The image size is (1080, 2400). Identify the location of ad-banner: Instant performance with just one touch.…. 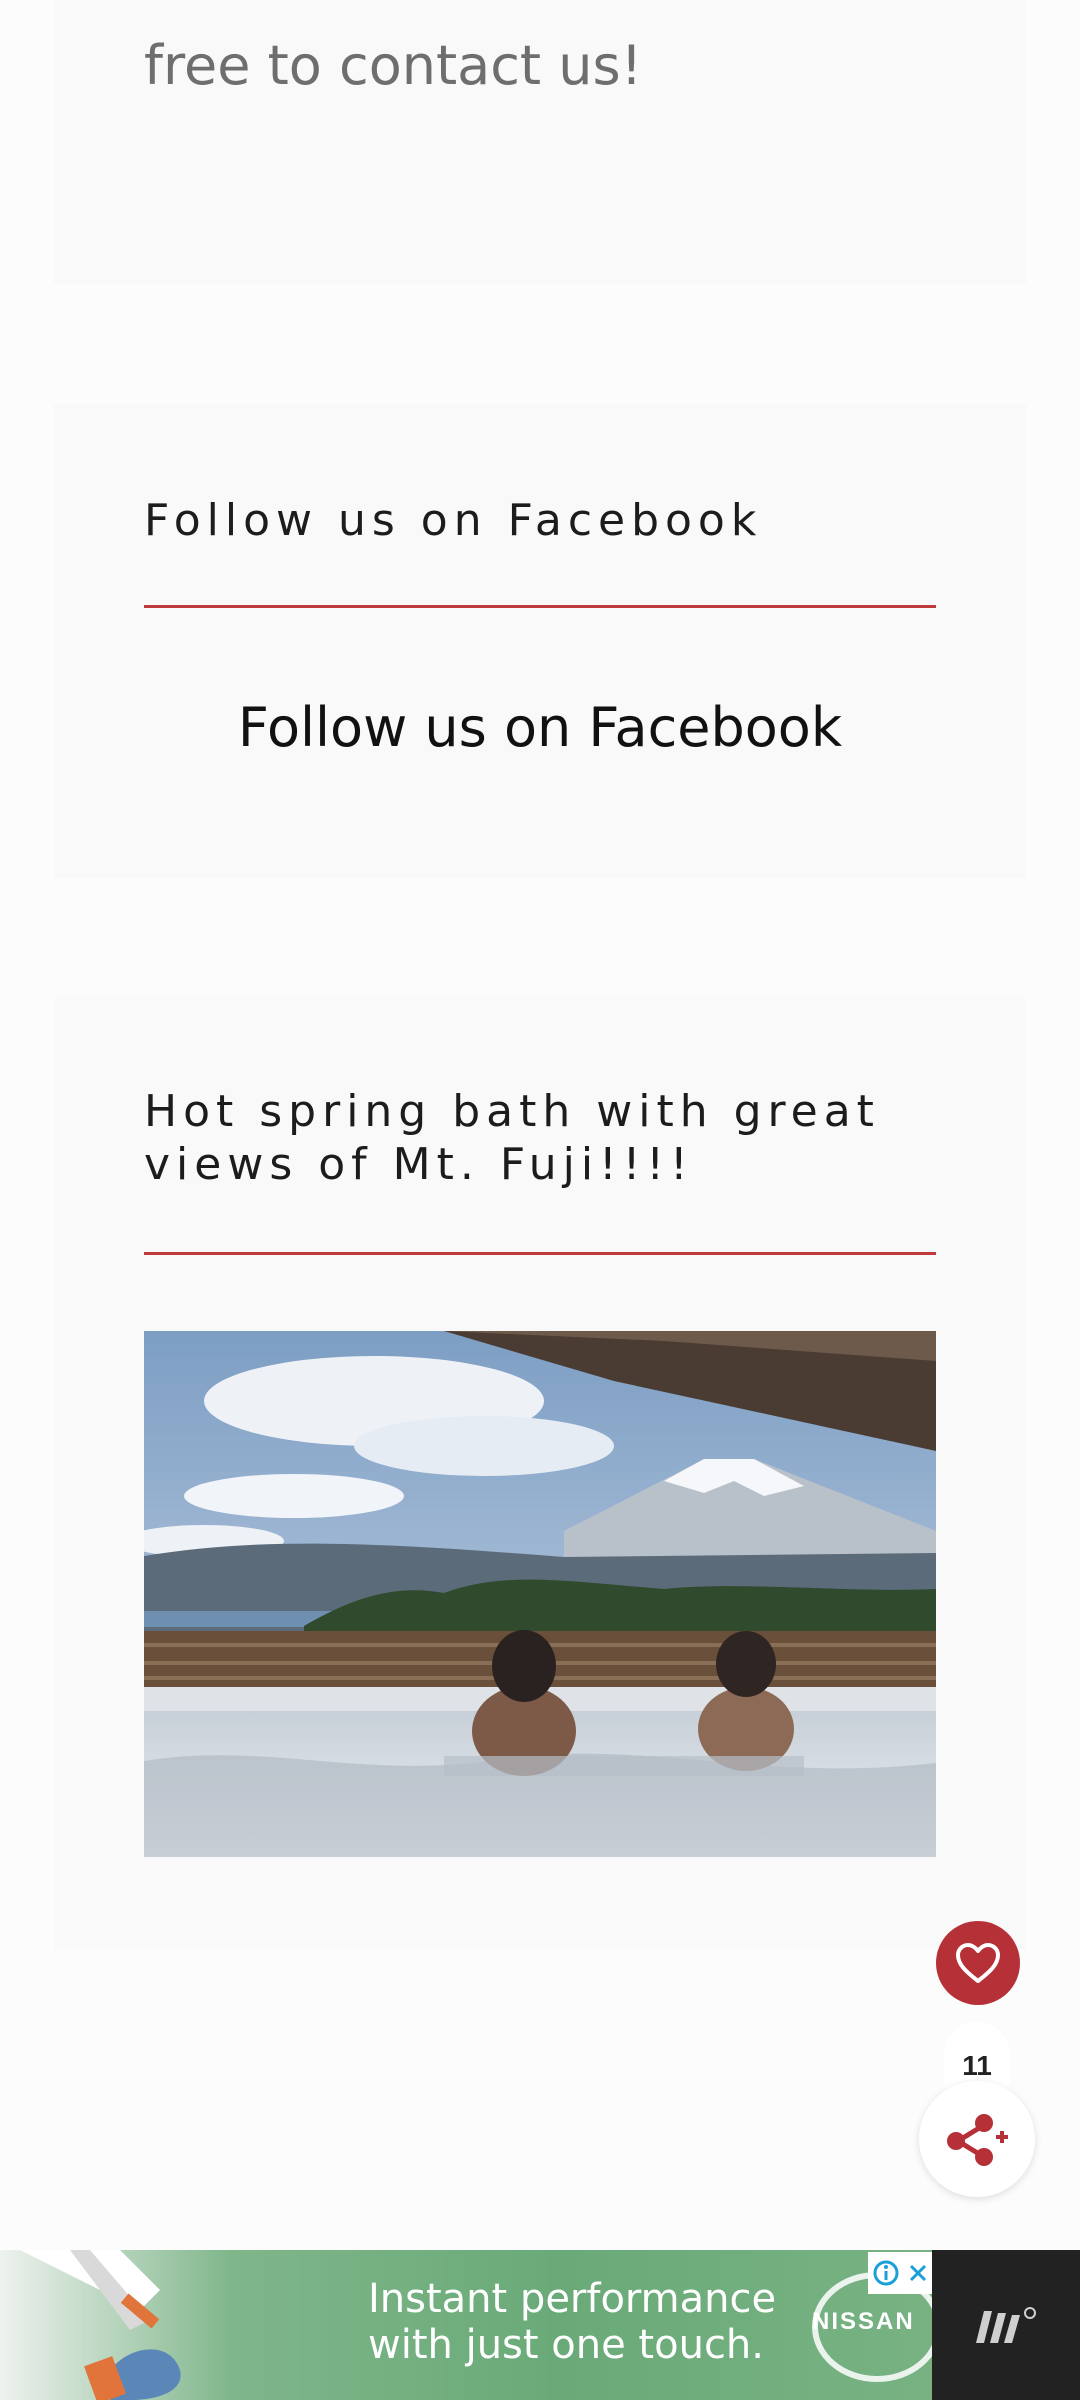
(466, 2325).